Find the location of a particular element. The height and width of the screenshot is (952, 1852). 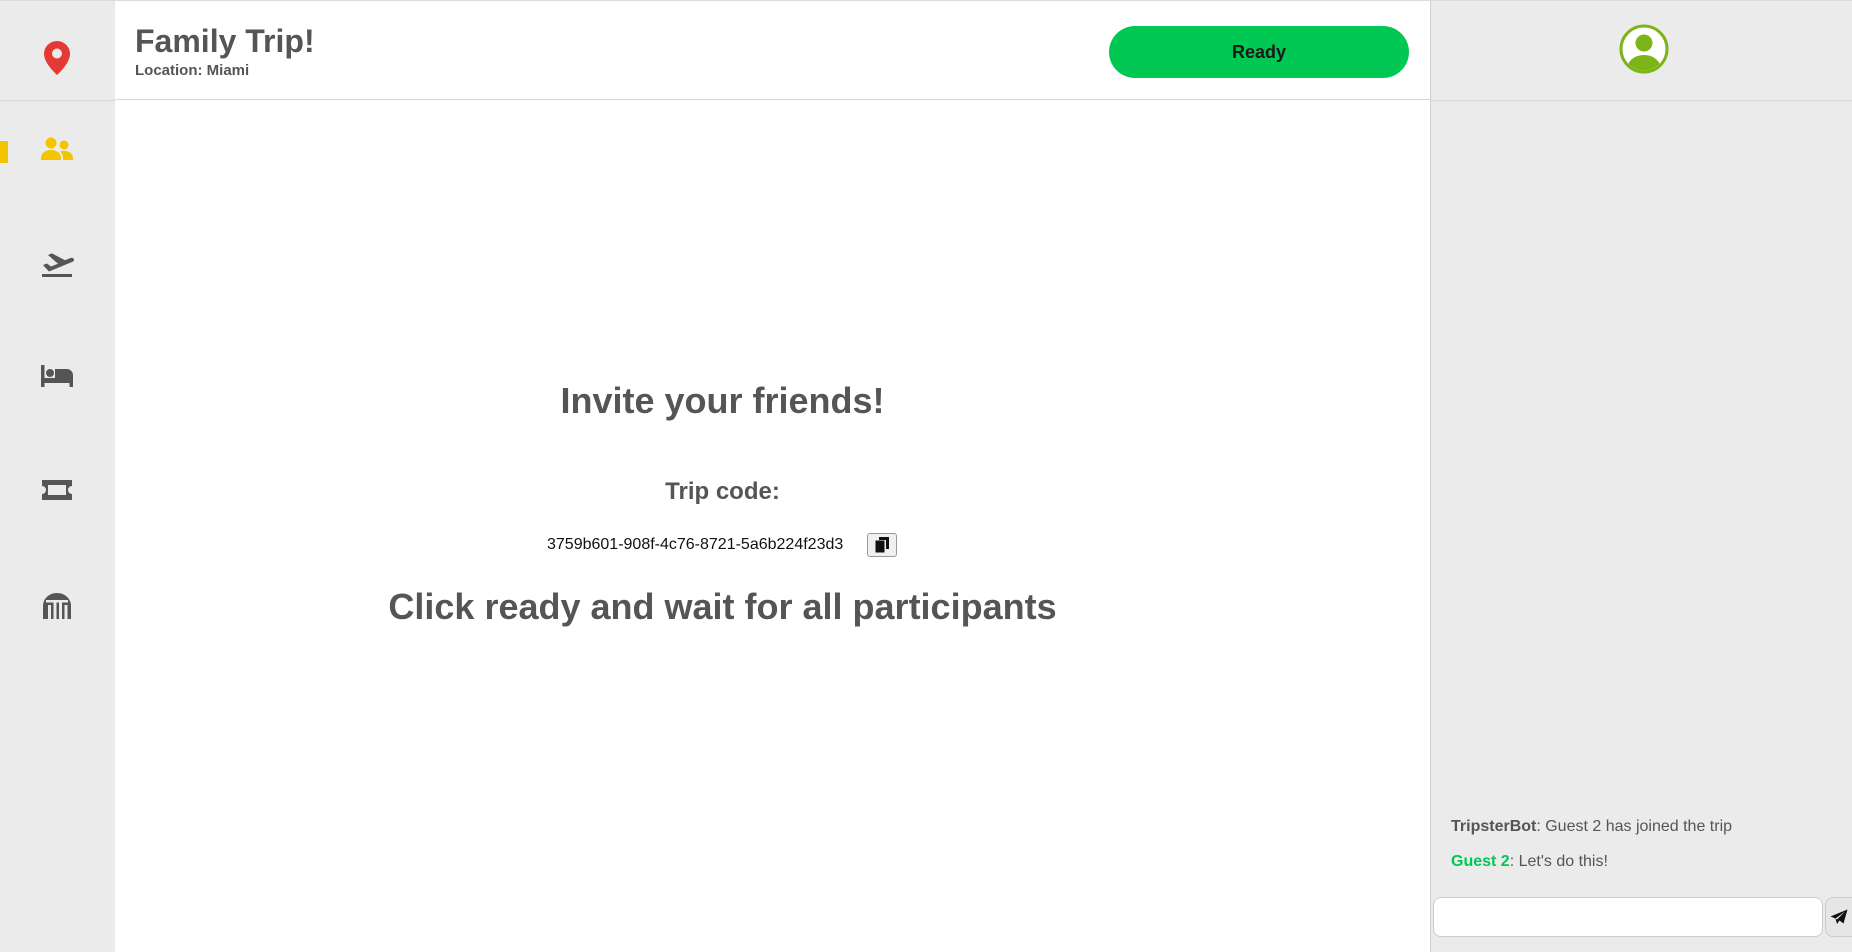

copy-code-button is located at coordinates (882, 545).